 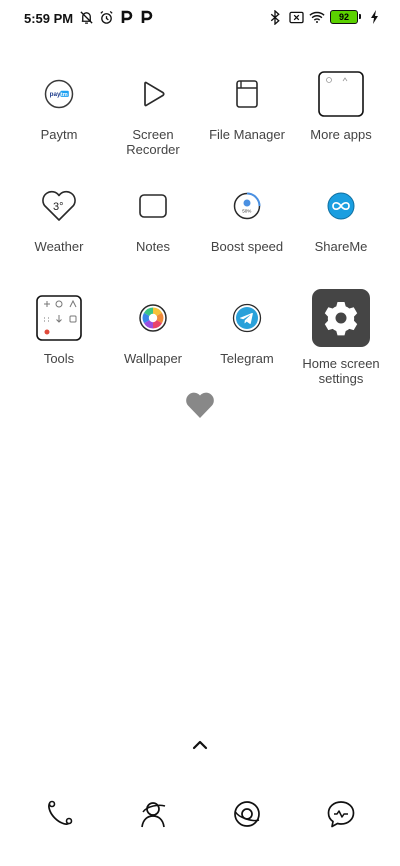 I want to click on charging-icon, so click(x=374, y=17).